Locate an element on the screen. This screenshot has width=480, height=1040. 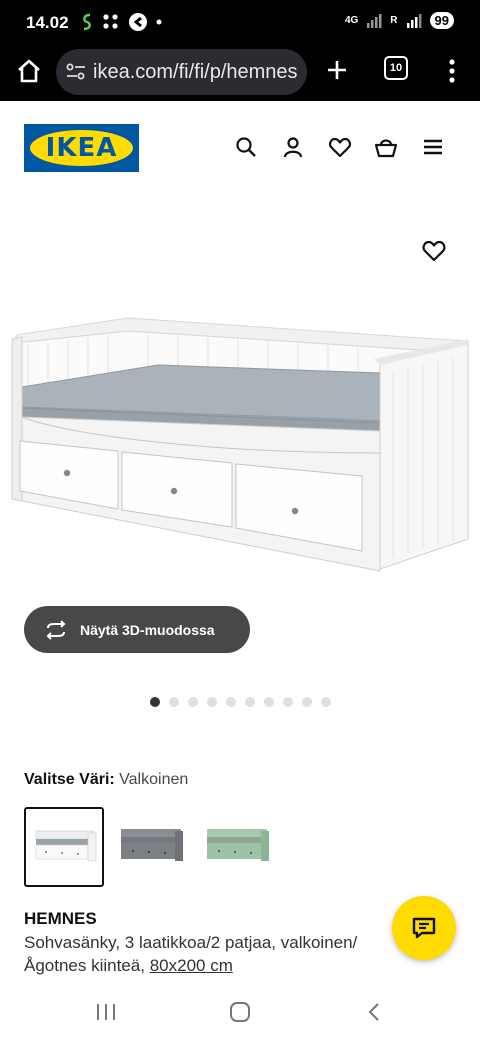
status-bar: 14.02 4G R 99 is located at coordinates (240, 22).